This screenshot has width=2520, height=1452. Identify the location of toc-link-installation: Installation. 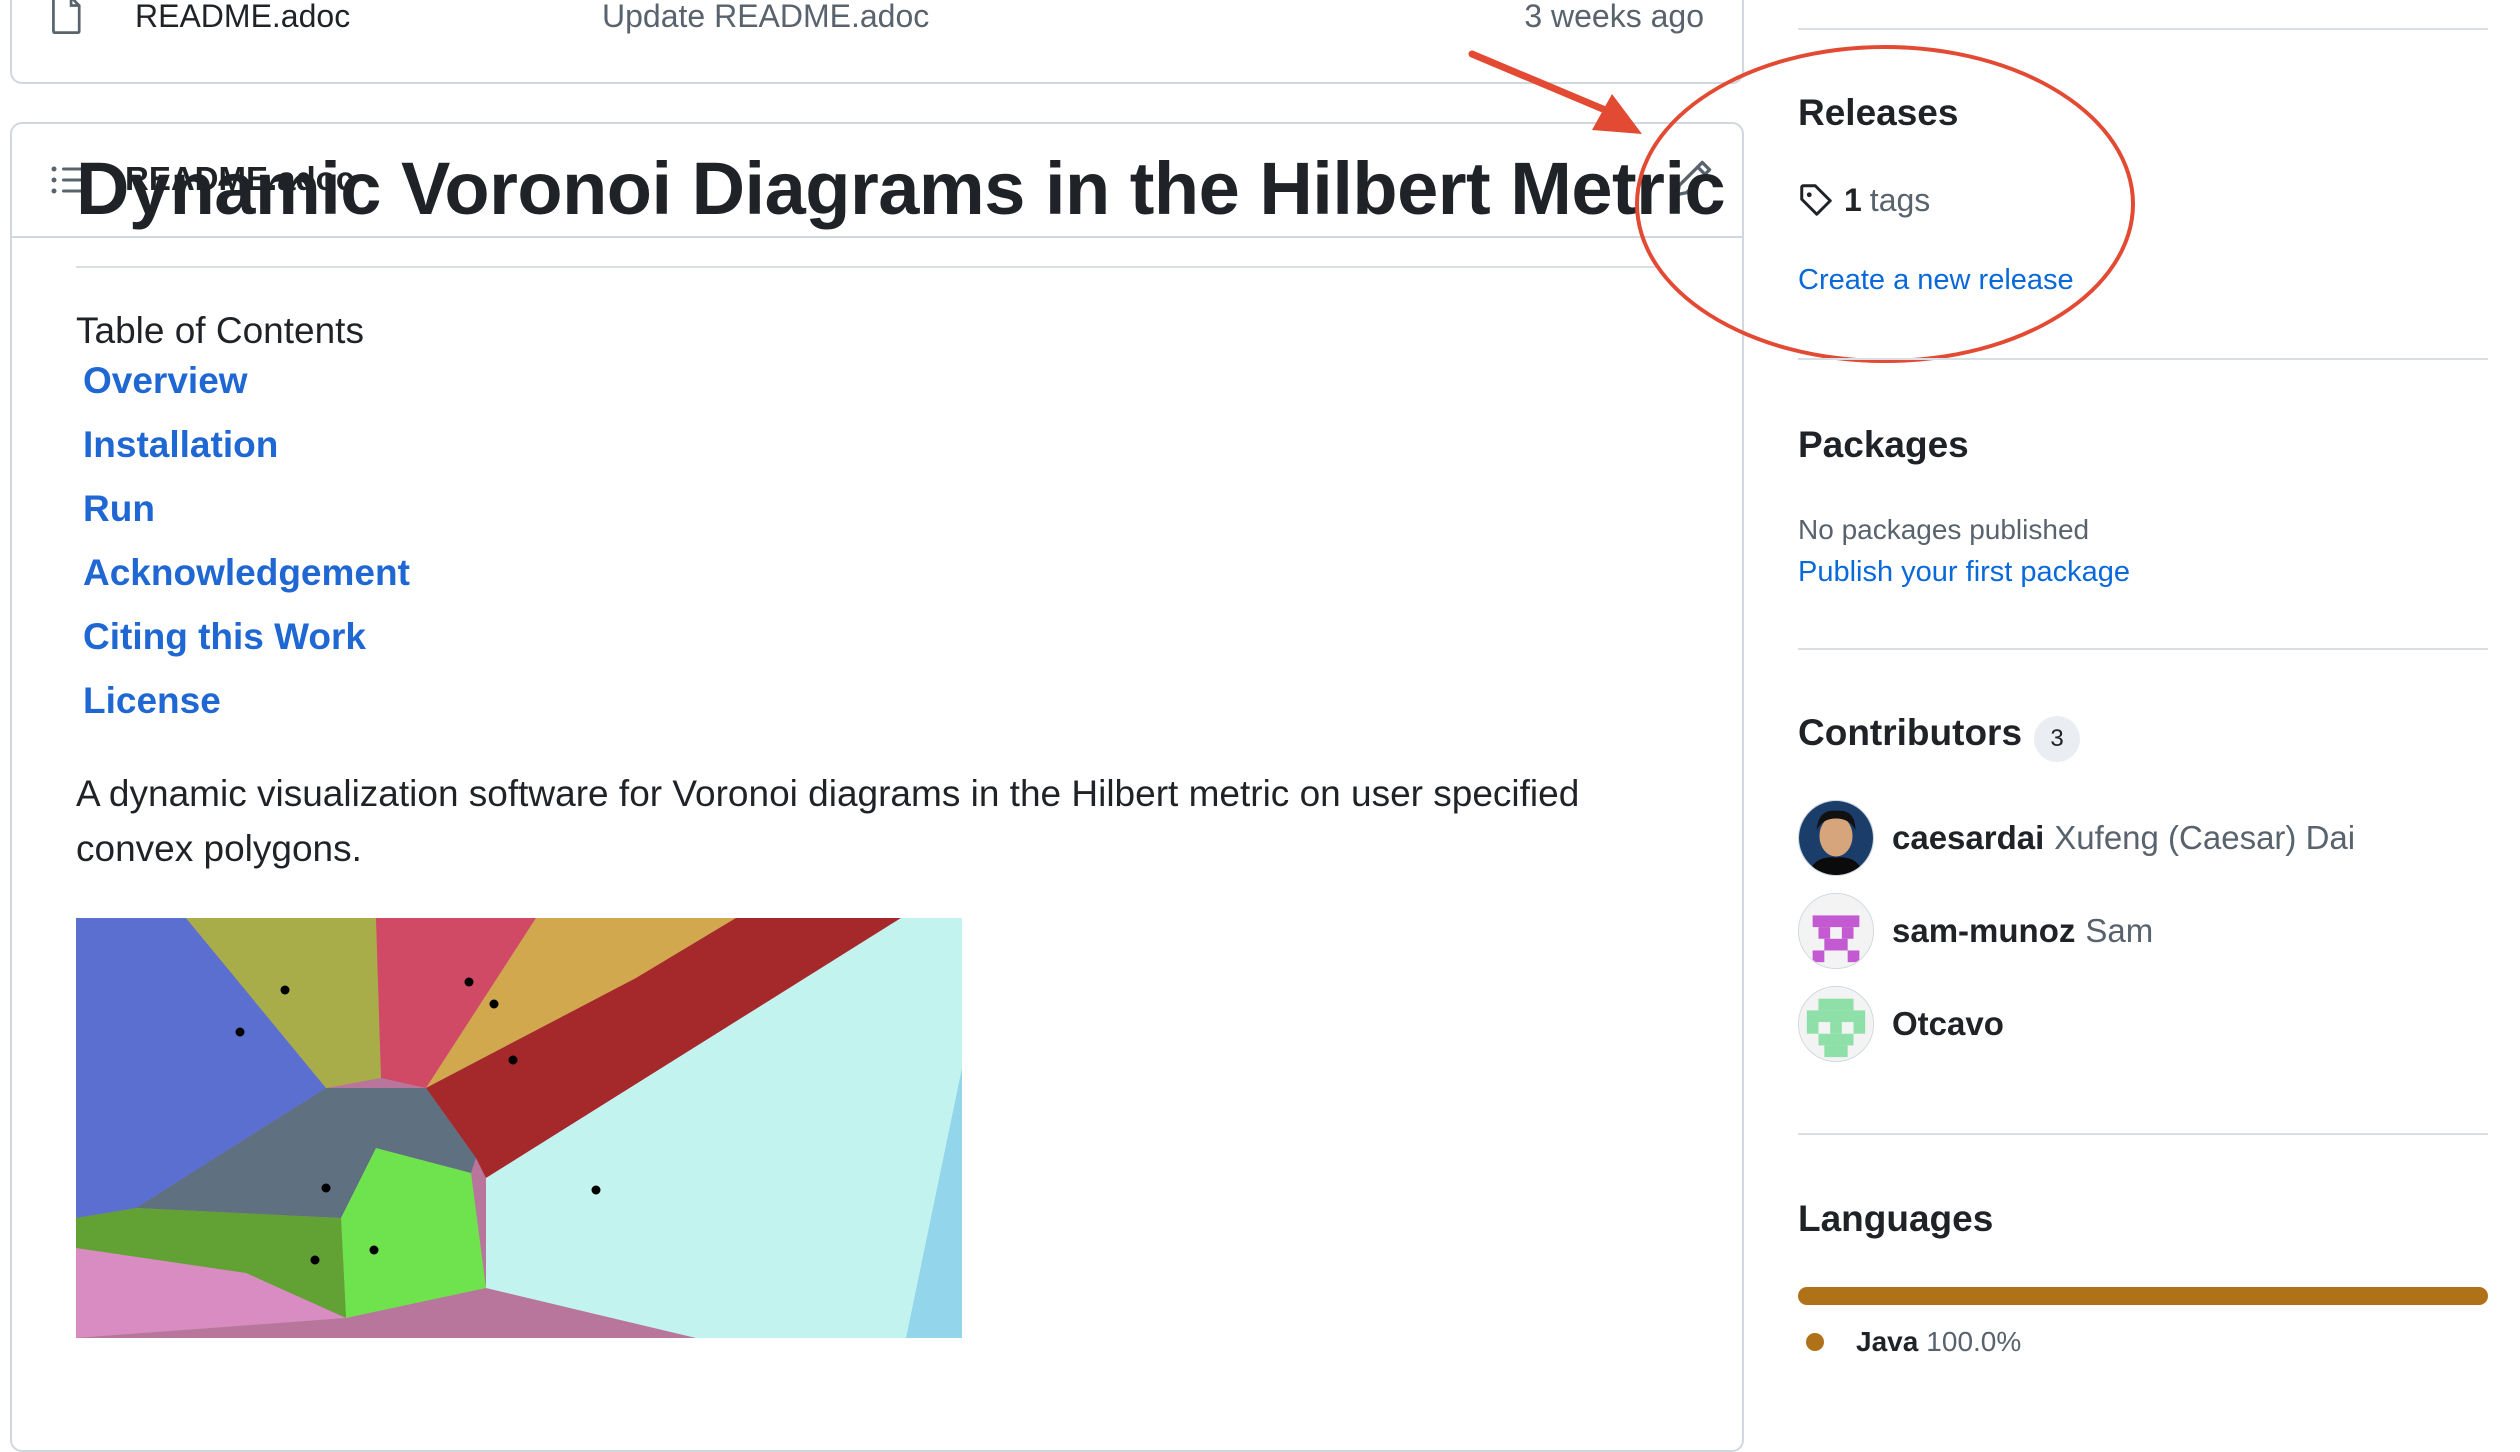
(180, 444).